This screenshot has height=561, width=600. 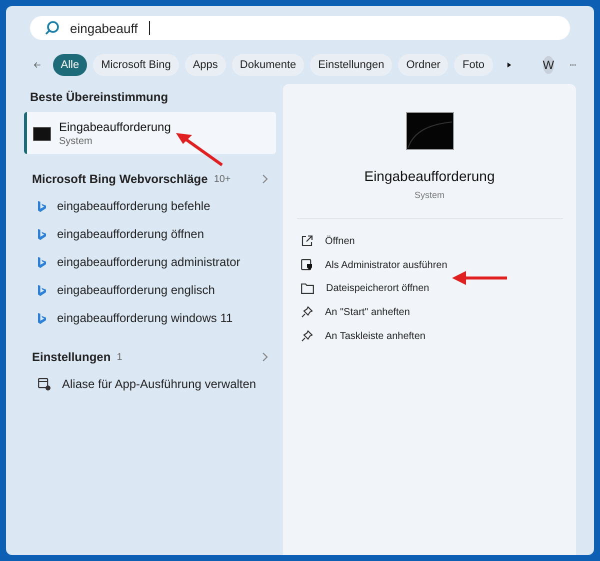 I want to click on filter-tab: Apps, so click(x=205, y=65).